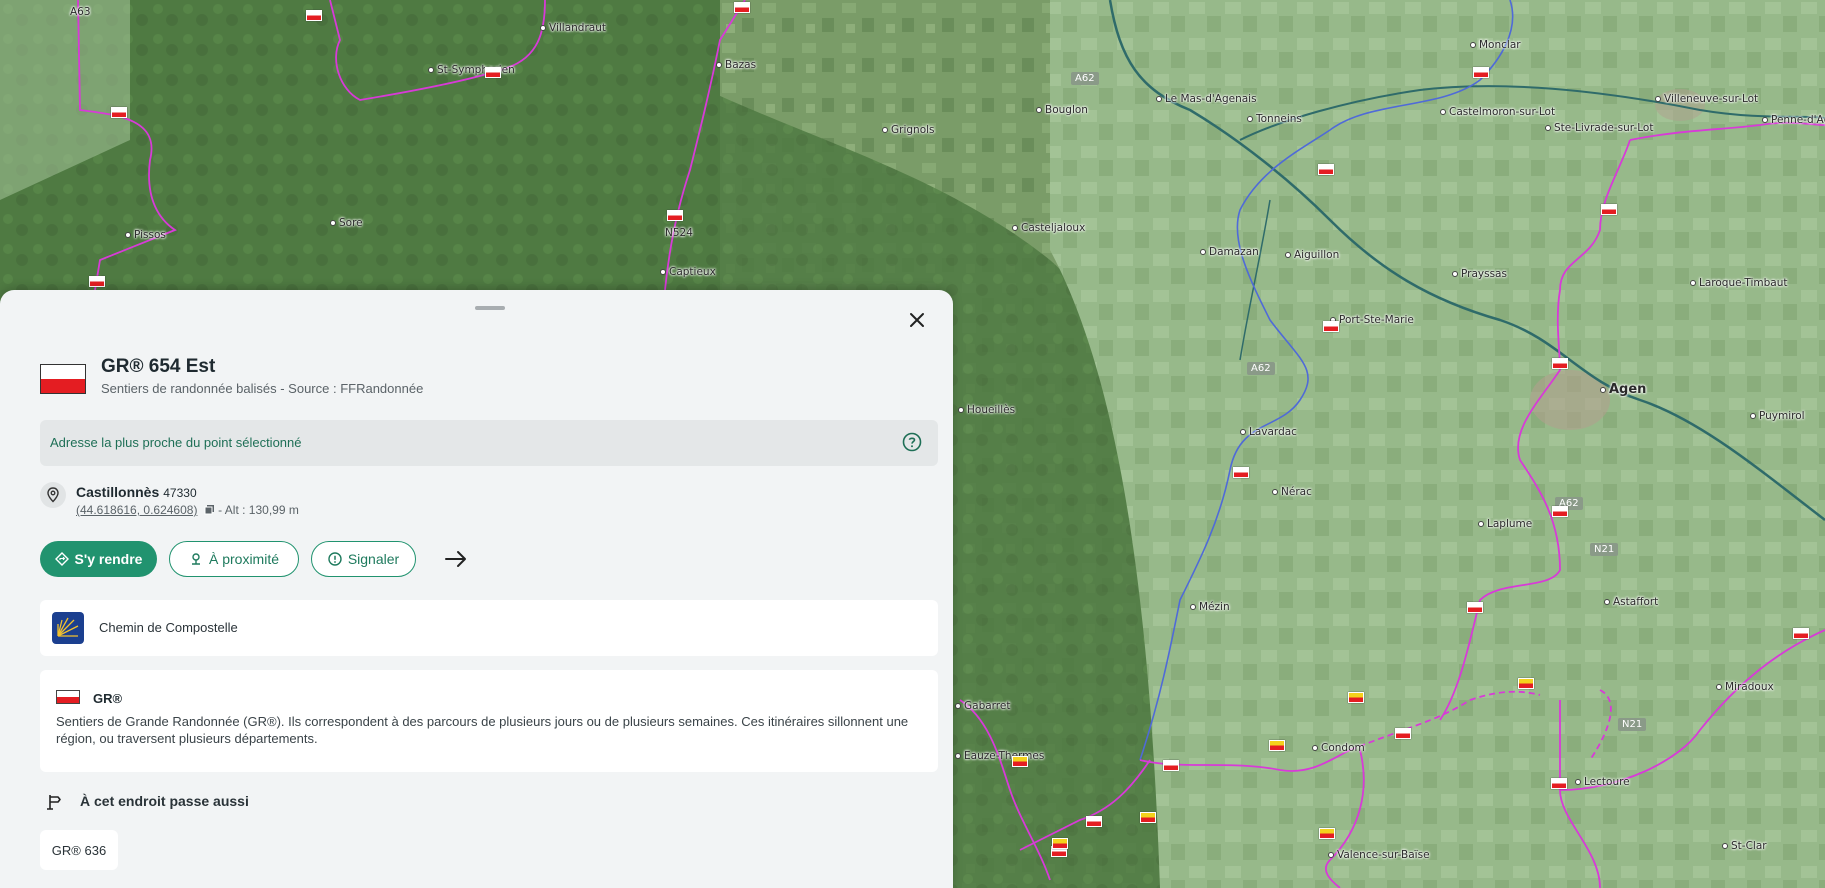 Image resolution: width=1825 pixels, height=888 pixels. I want to click on go-there-label: S'y rendre, so click(108, 559).